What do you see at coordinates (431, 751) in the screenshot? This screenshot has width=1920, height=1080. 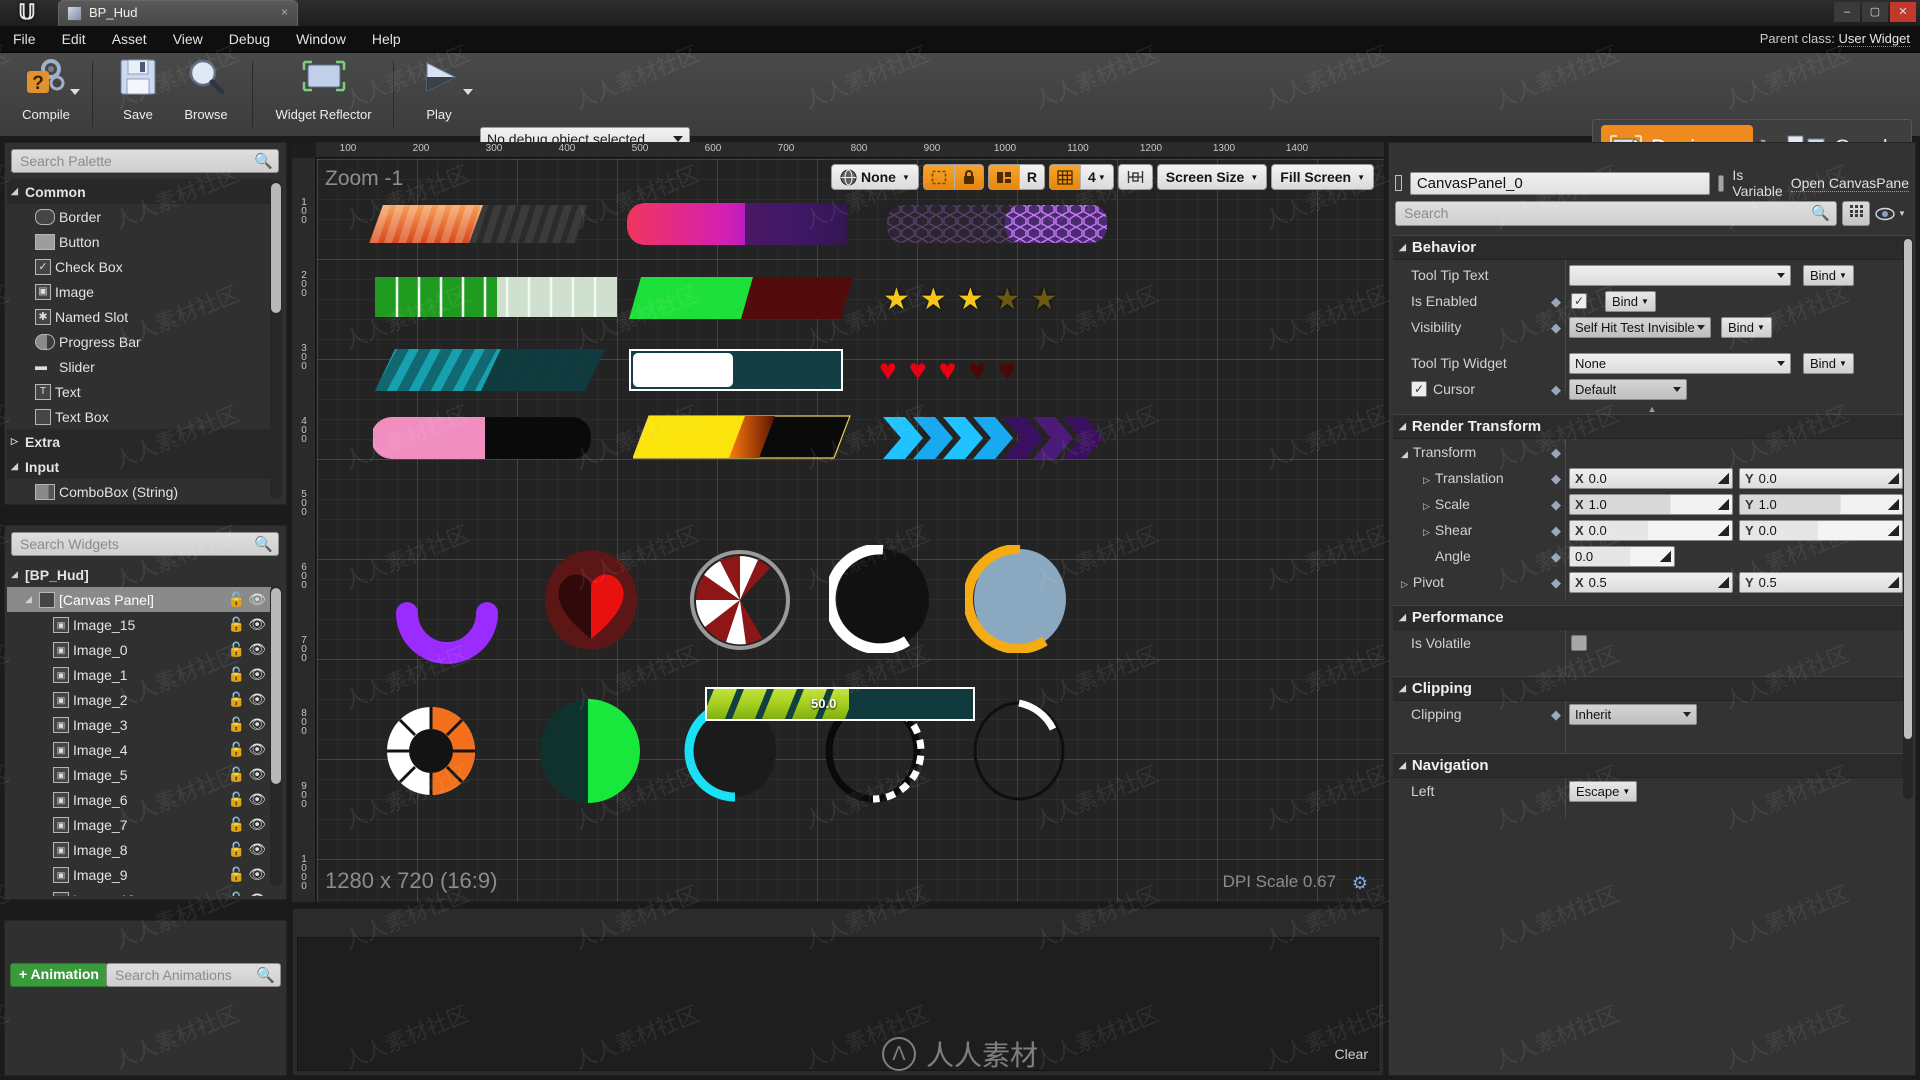 I see `orange-donut` at bounding box center [431, 751].